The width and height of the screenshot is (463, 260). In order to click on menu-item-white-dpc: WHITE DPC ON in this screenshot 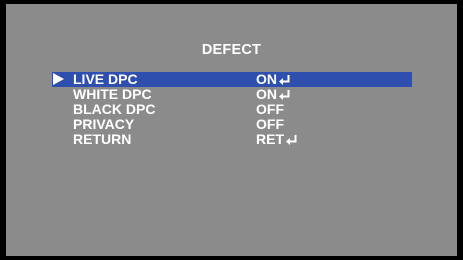, I will do `click(231, 94)`.